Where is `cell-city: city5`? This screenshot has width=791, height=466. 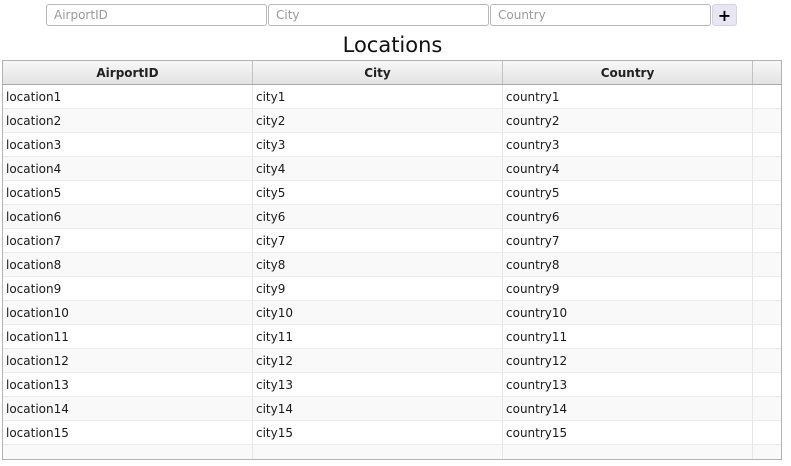 cell-city: city5 is located at coordinates (378, 192).